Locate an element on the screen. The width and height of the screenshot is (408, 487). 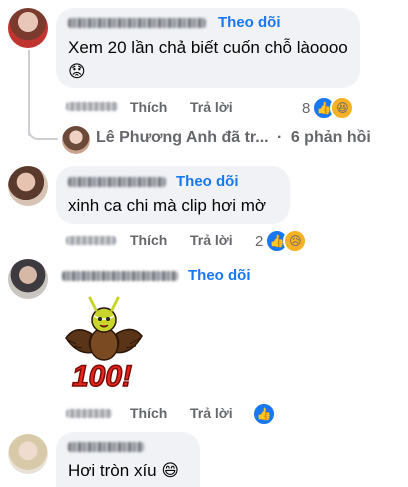
reply-summary-link: Lê Phương Anh đã tr... · 6 phản hồi is located at coordinates (233, 138).